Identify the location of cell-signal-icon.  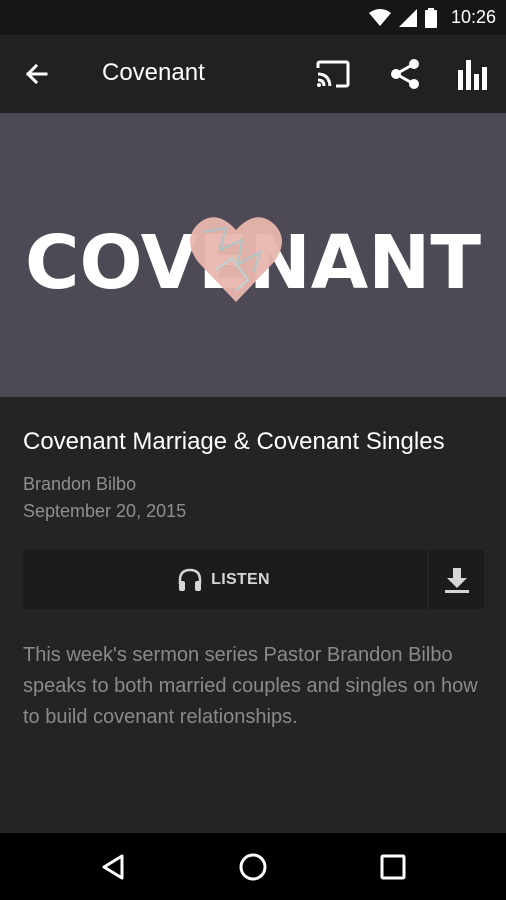
(407, 17).